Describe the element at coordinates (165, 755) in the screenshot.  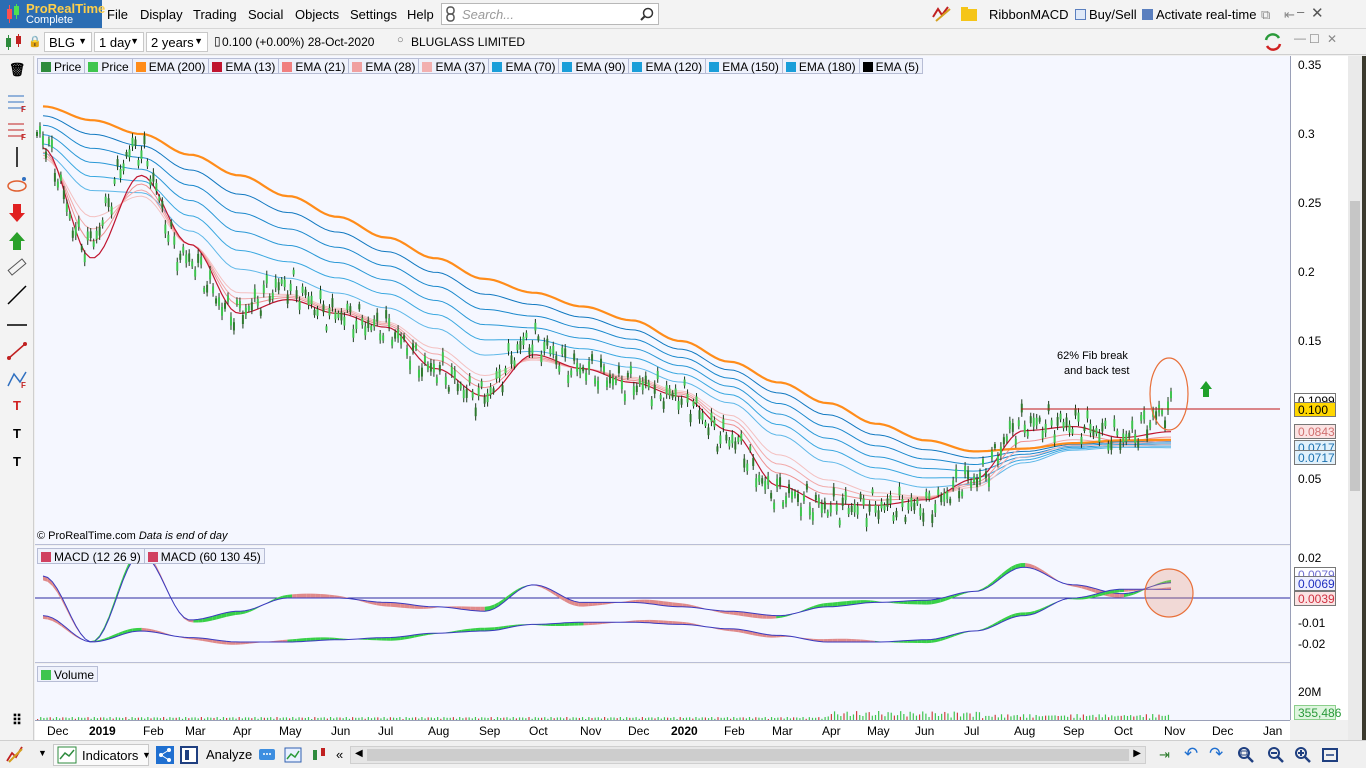
I see `share-icon` at that location.